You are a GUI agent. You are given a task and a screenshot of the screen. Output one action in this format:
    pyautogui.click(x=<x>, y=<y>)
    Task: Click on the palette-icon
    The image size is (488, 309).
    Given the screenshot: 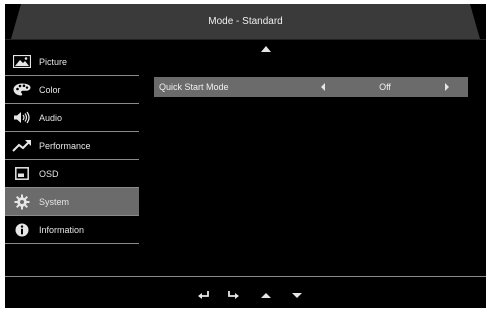 What is the action you would take?
    pyautogui.click(x=22, y=90)
    